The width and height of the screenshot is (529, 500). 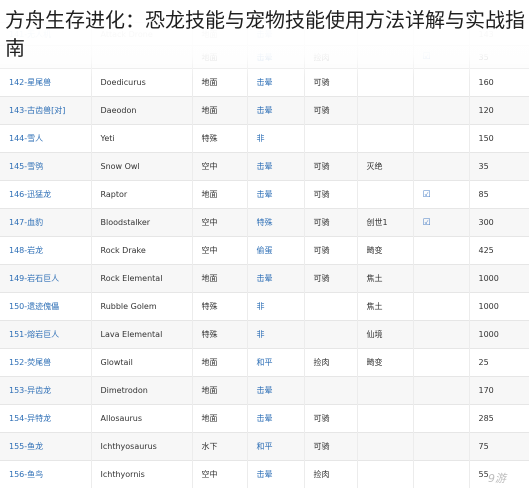 What do you see at coordinates (46, 418) in the screenshot?
I see `cell-creature-name: 154-异特龙` at bounding box center [46, 418].